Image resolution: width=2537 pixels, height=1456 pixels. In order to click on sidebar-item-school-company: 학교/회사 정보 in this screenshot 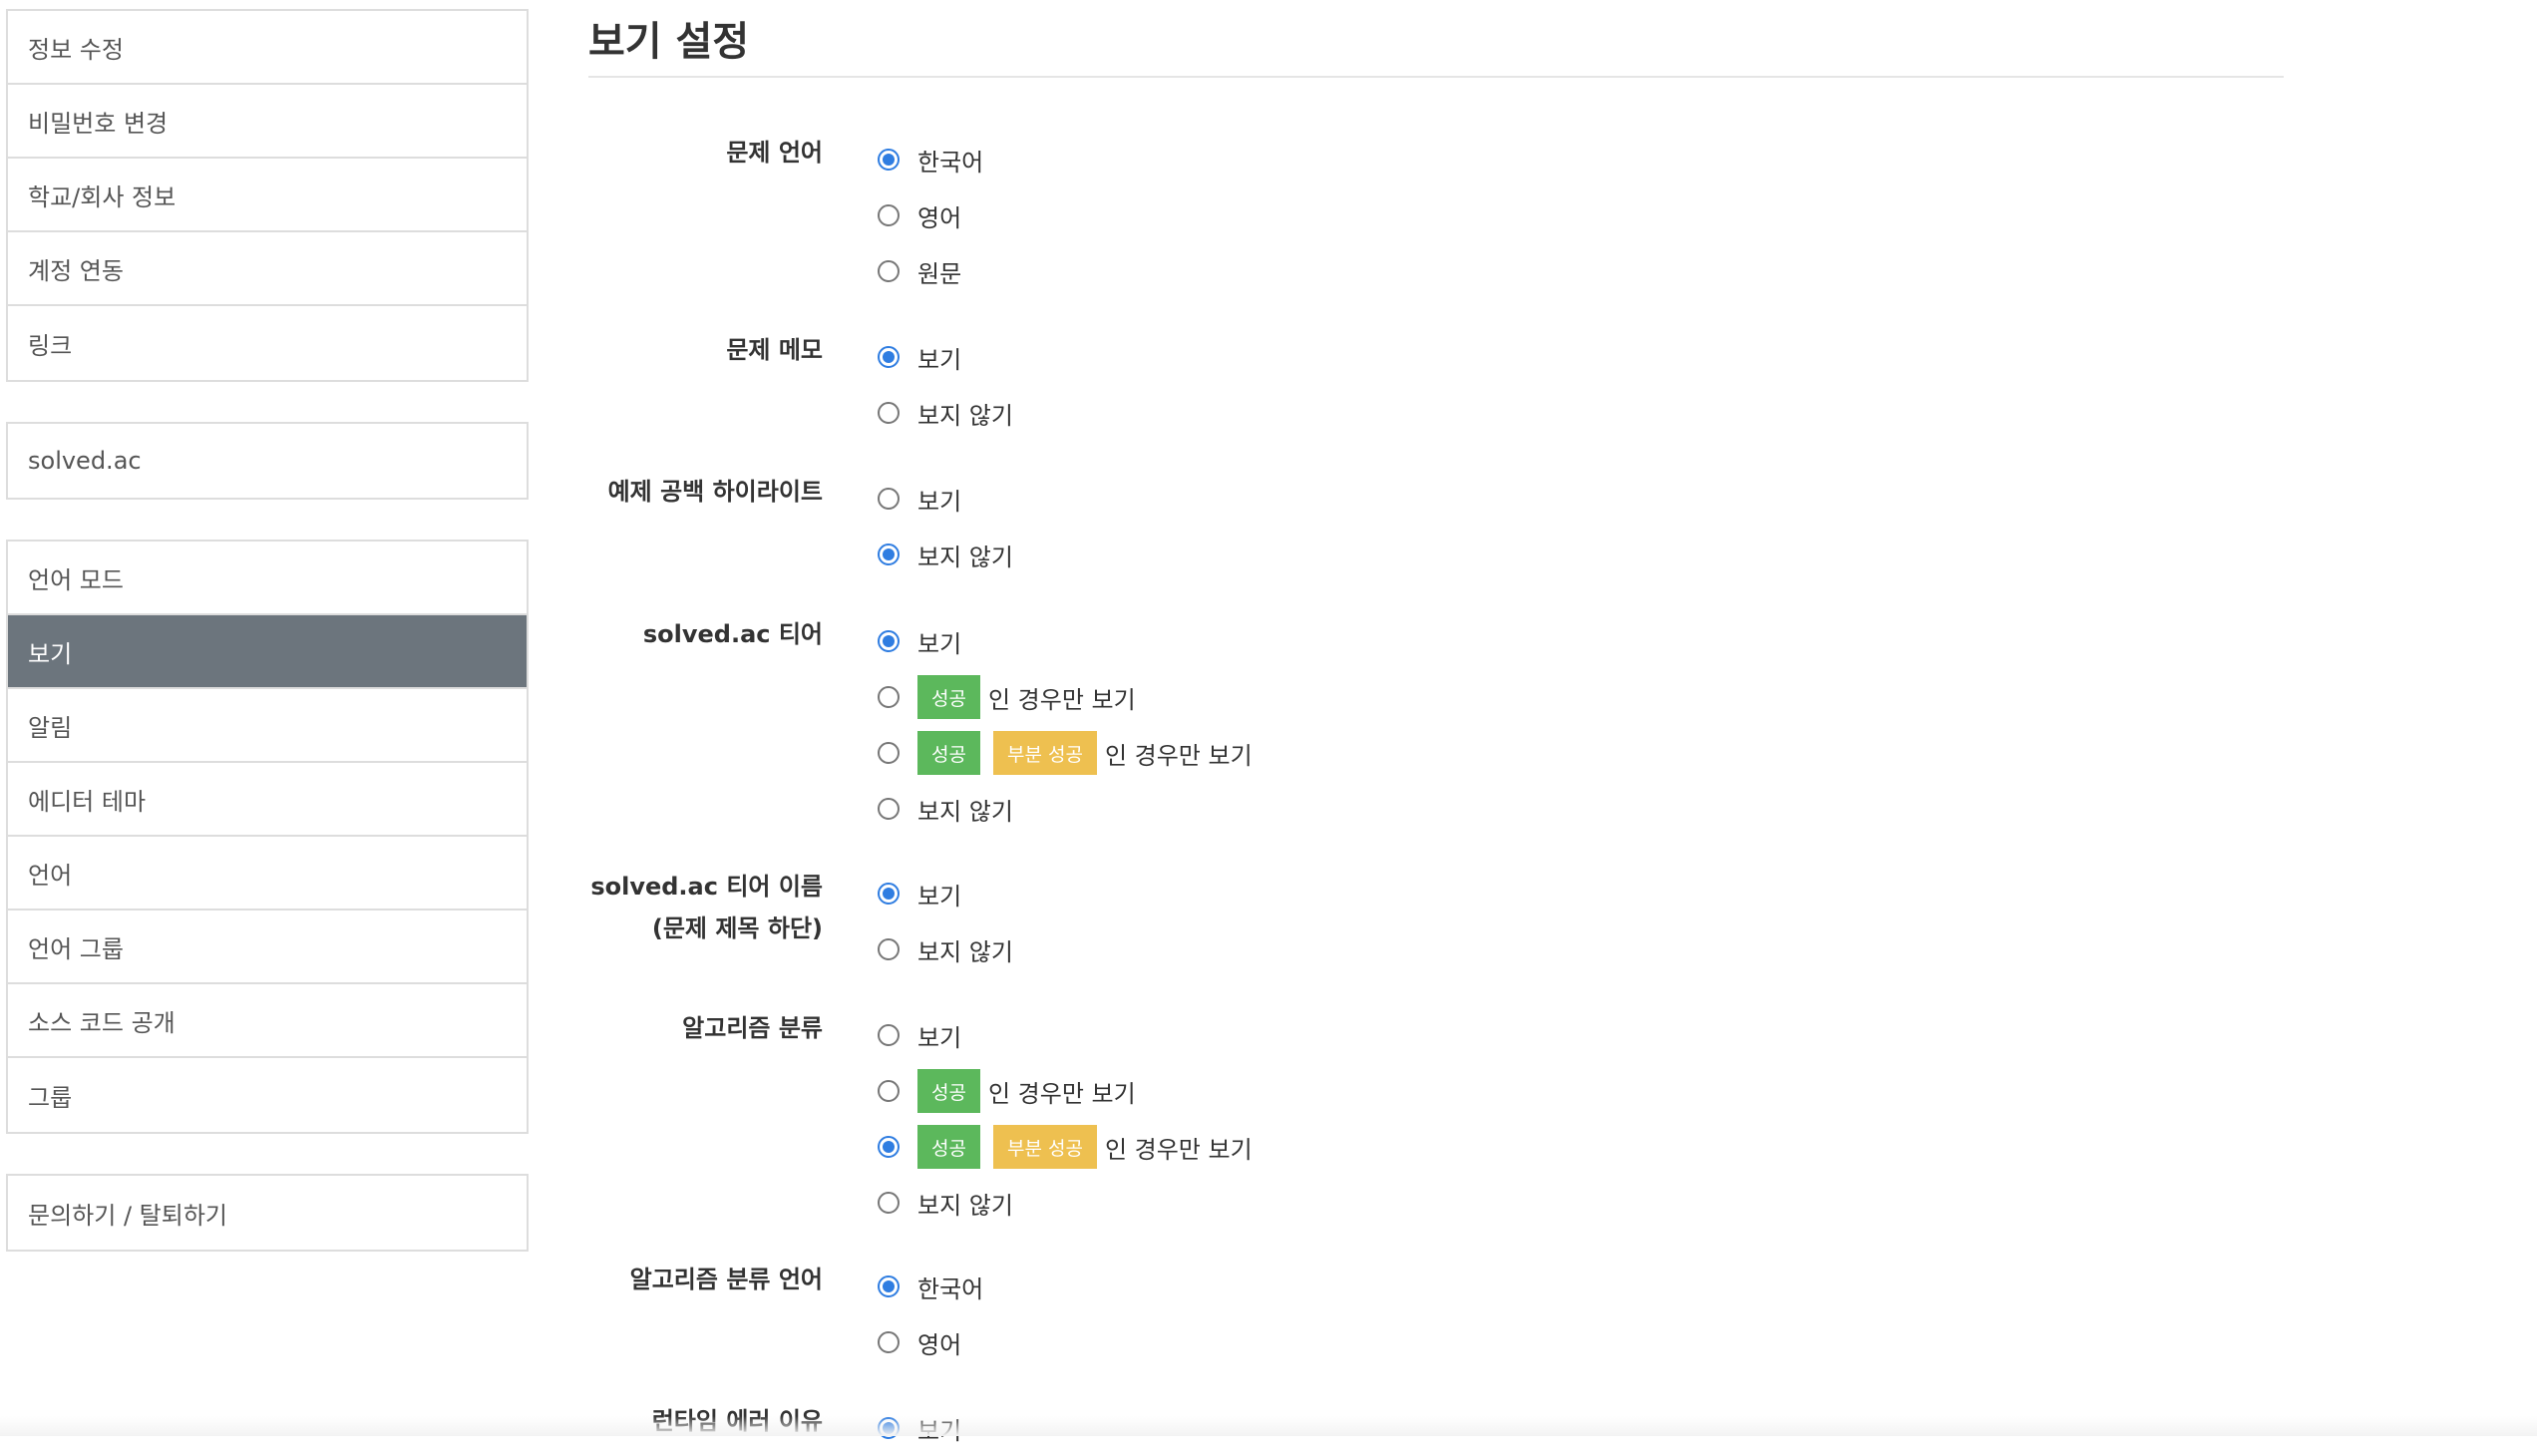, I will do `click(267, 195)`.